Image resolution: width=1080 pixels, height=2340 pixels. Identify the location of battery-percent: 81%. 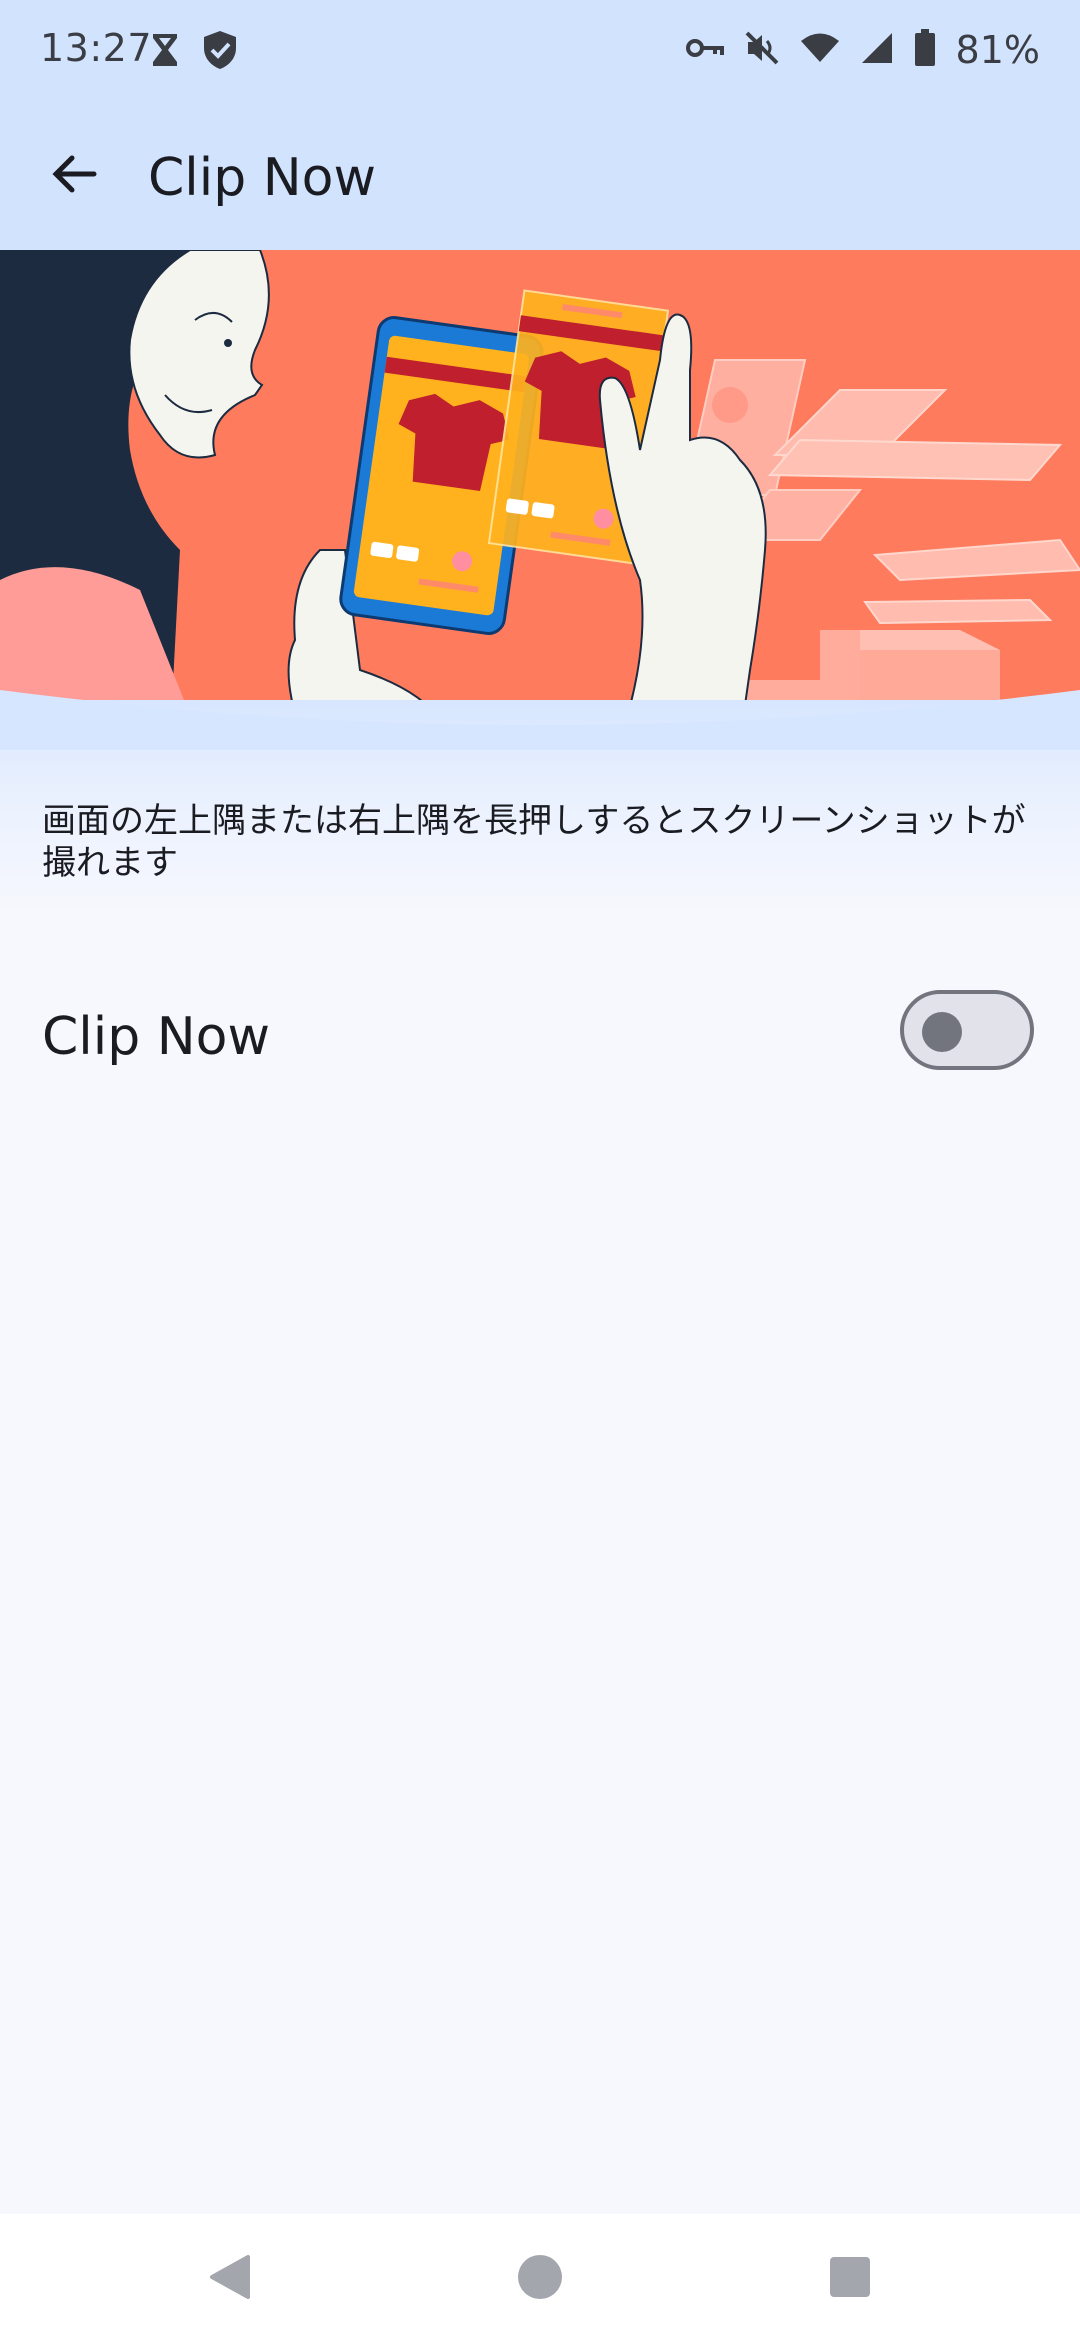
(997, 50).